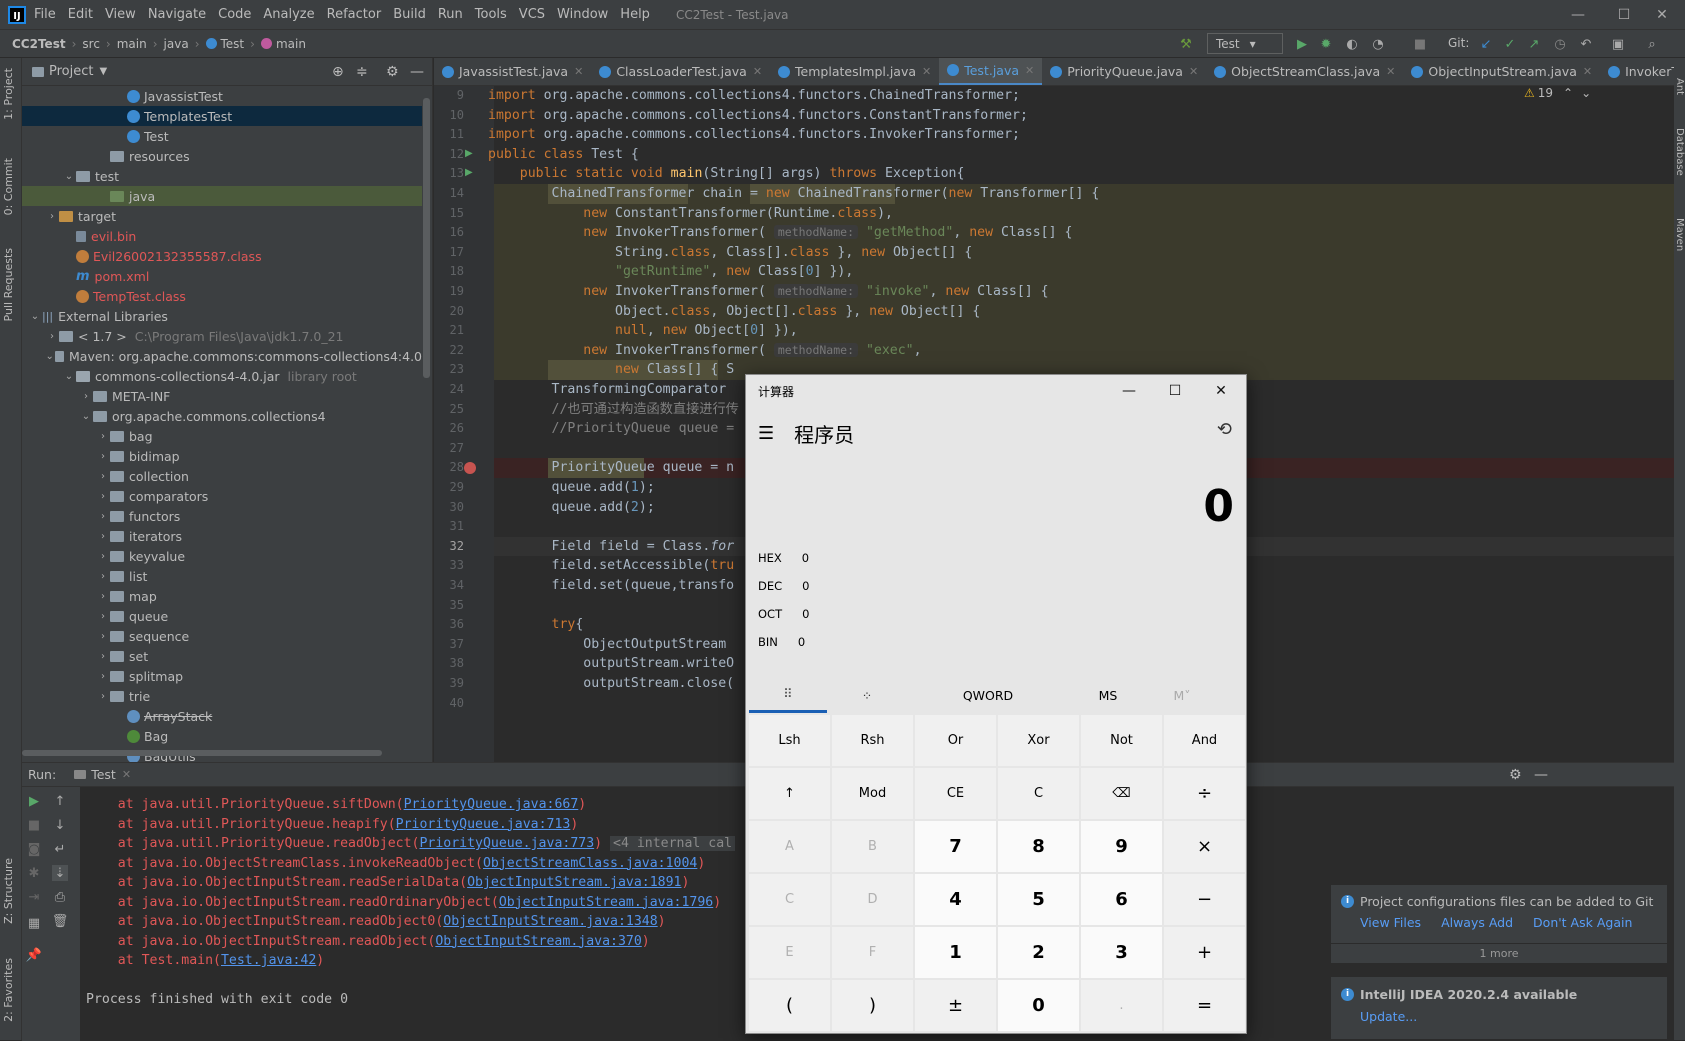  Describe the element at coordinates (872, 952) in the screenshot. I see `key-hex-f-button: F` at that location.